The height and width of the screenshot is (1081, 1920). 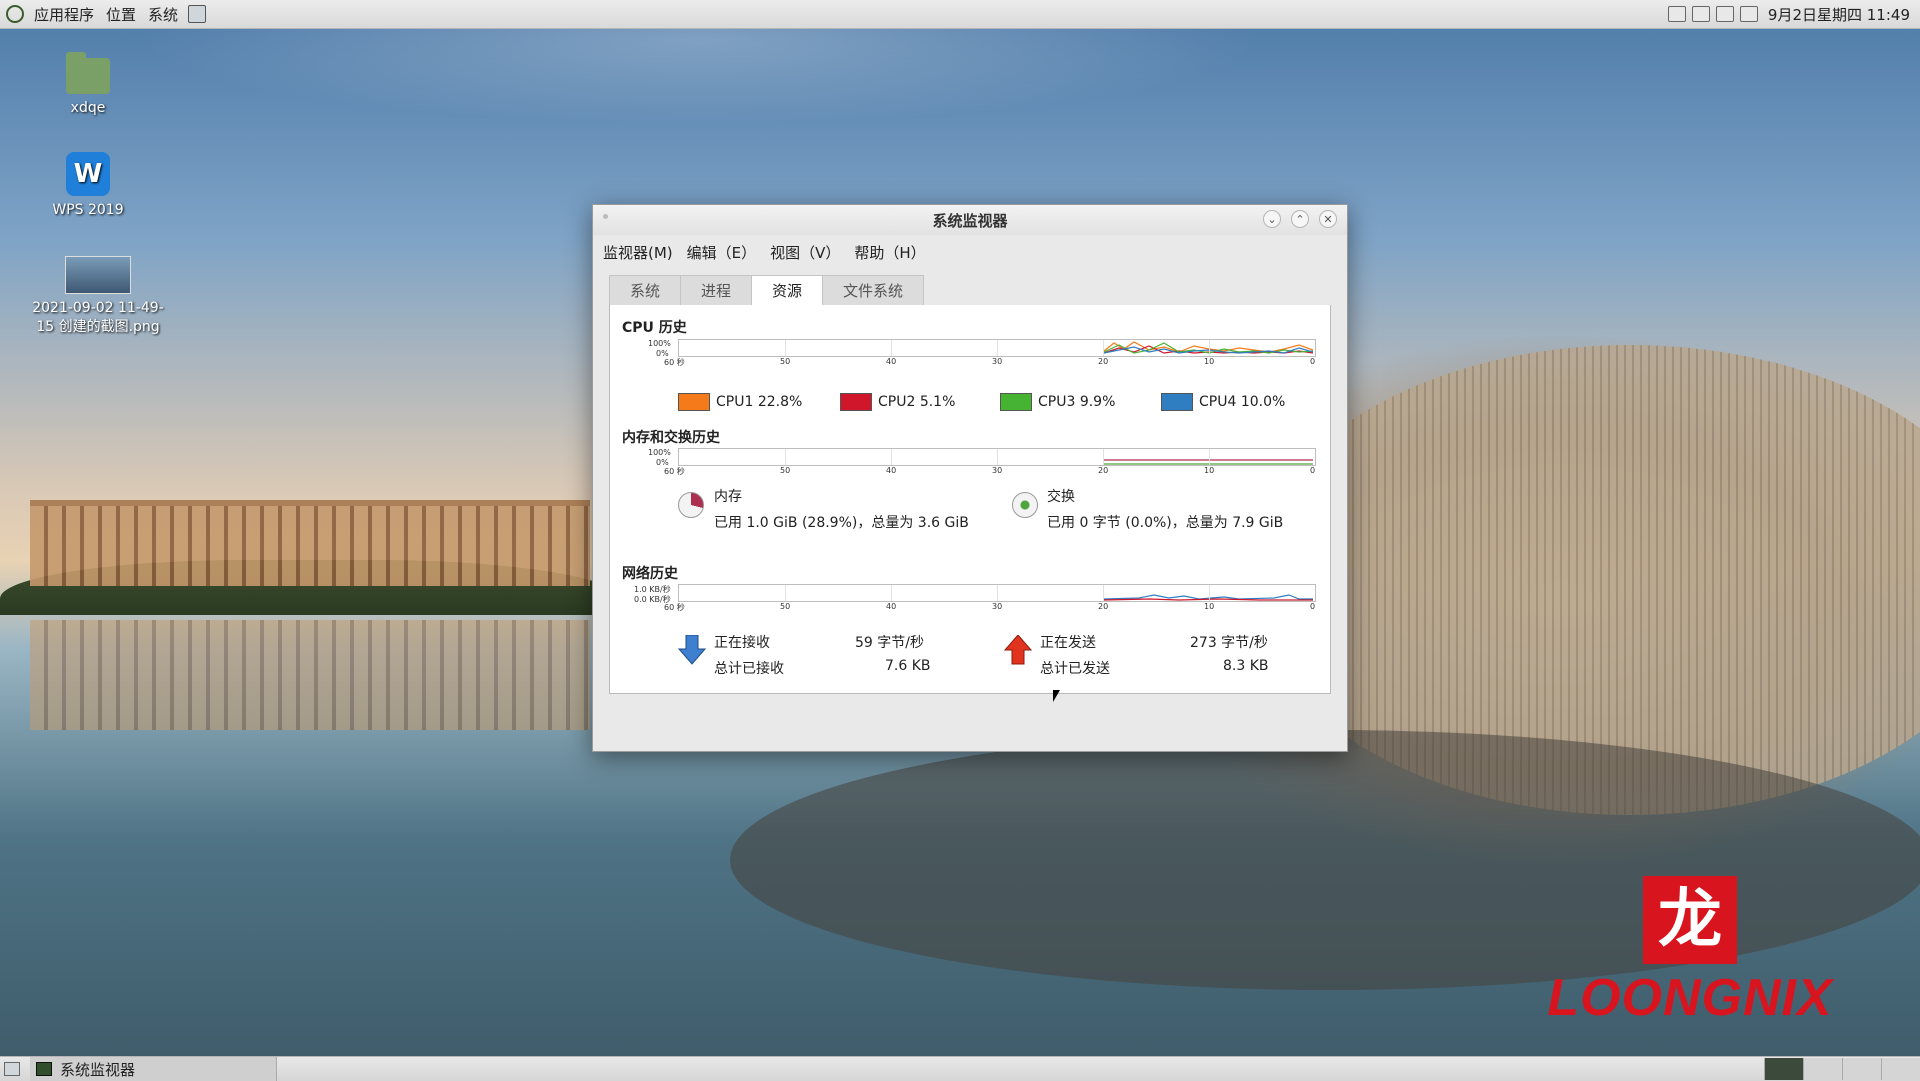 What do you see at coordinates (937, 402) in the screenshot?
I see `cpu2-value: 5.1%` at bounding box center [937, 402].